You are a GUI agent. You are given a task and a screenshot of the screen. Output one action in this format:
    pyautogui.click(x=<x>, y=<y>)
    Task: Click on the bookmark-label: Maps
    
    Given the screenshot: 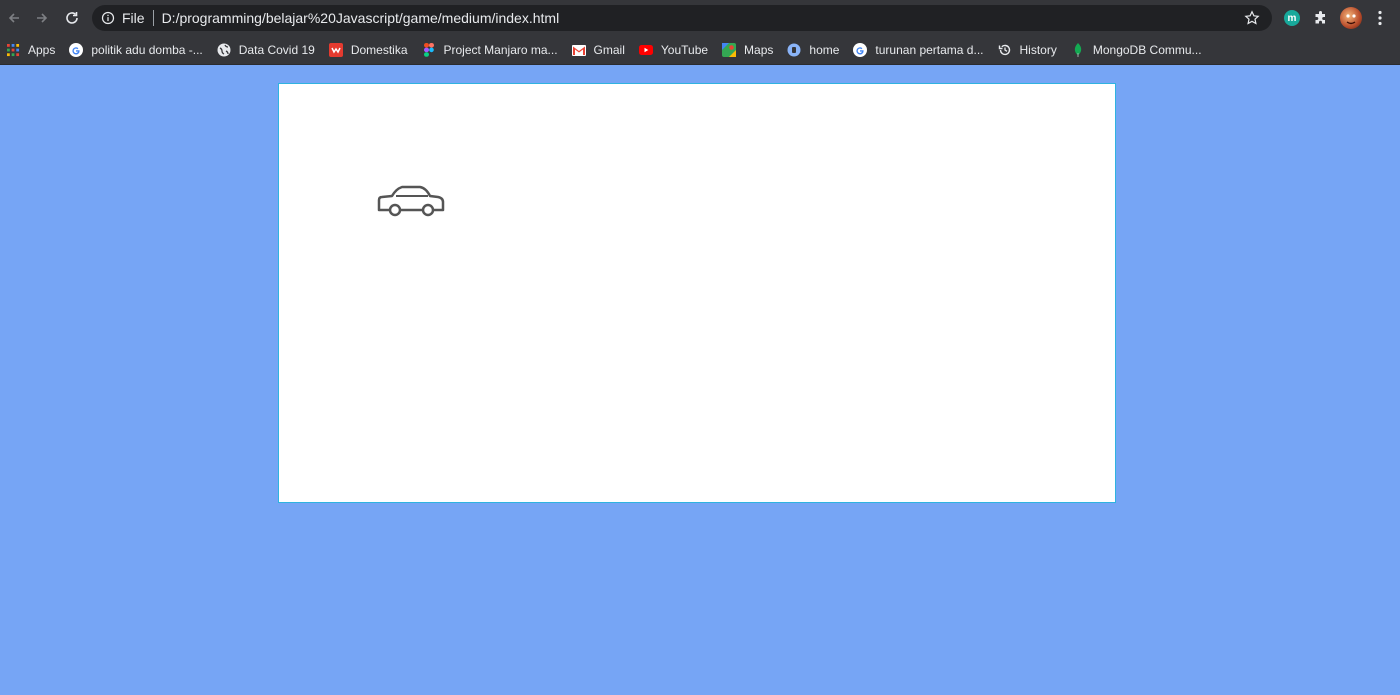 What is the action you would take?
    pyautogui.click(x=759, y=50)
    